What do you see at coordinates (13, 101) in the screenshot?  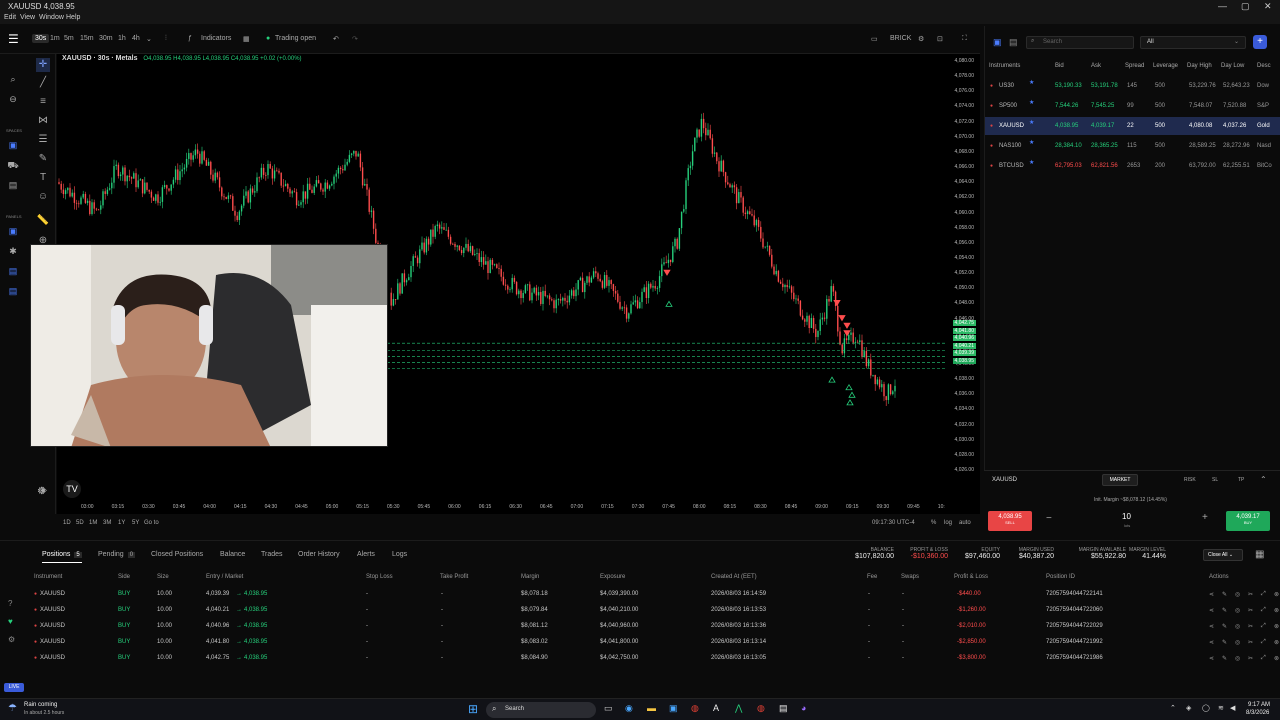 I see `zoom-out-icon: ⊖` at bounding box center [13, 101].